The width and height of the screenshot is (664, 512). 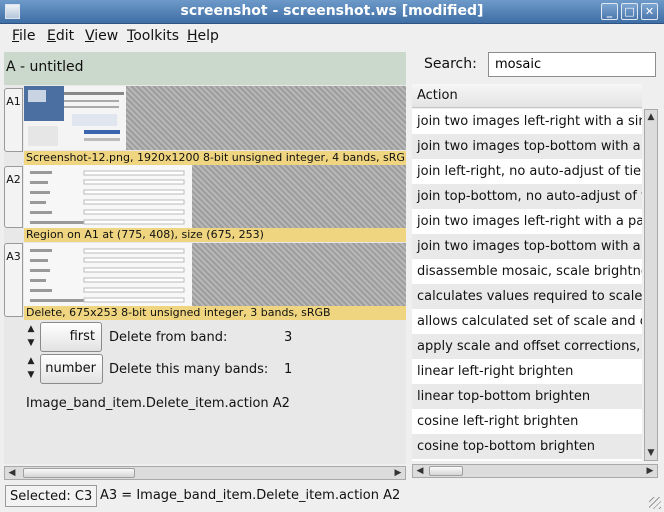 What do you see at coordinates (288, 337) in the screenshot?
I see `delete-from-band-value: 3` at bounding box center [288, 337].